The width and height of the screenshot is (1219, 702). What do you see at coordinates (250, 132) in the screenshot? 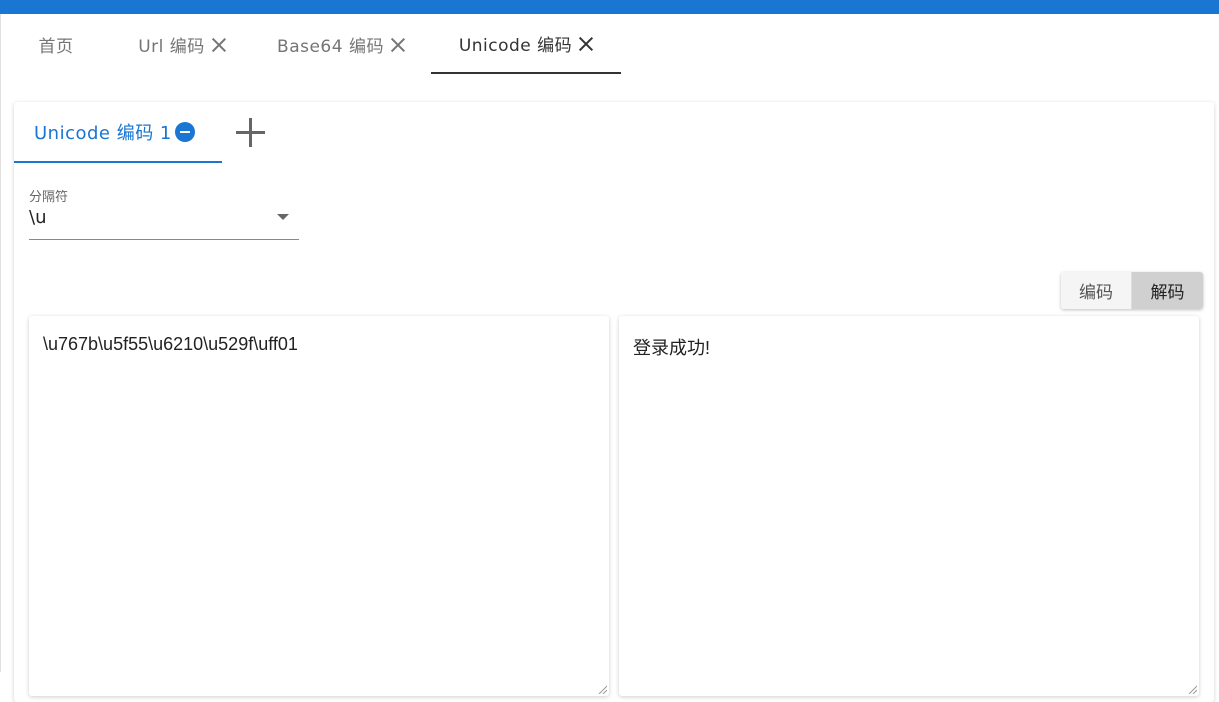
I see `plus-icon` at bounding box center [250, 132].